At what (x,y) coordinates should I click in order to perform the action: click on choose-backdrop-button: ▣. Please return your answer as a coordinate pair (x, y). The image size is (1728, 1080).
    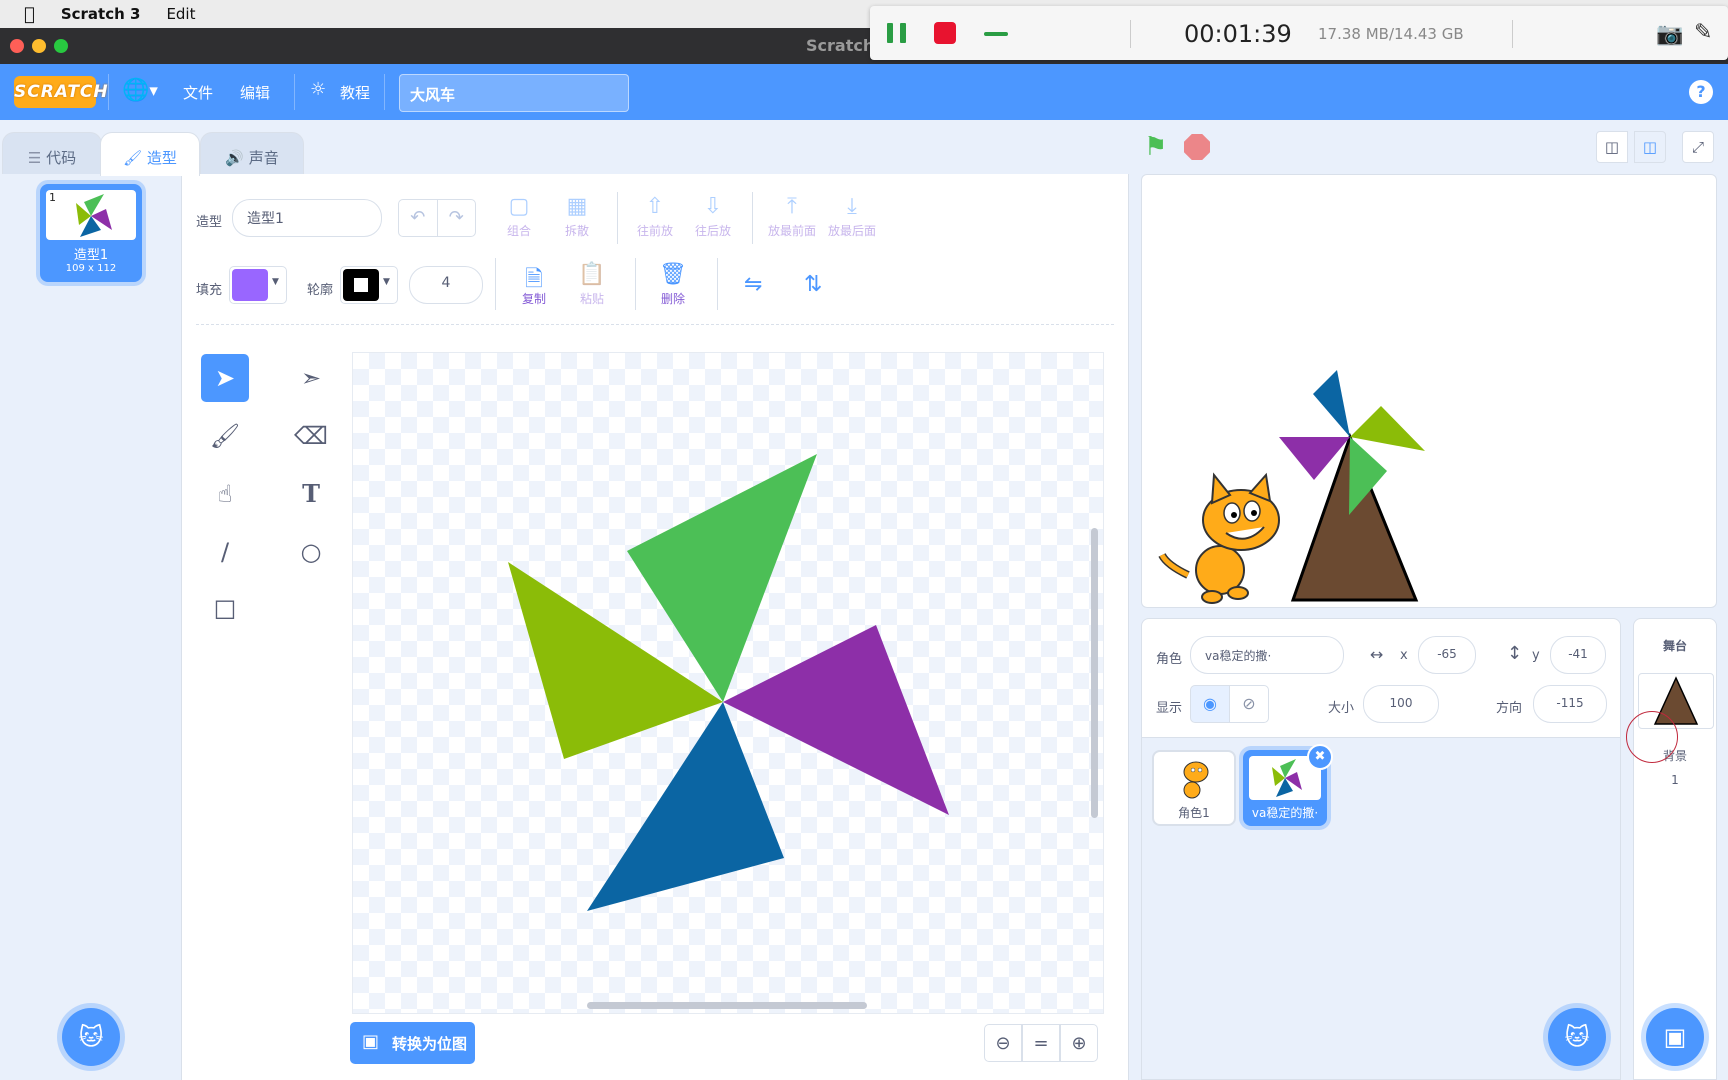
    Looking at the image, I should click on (1675, 1037).